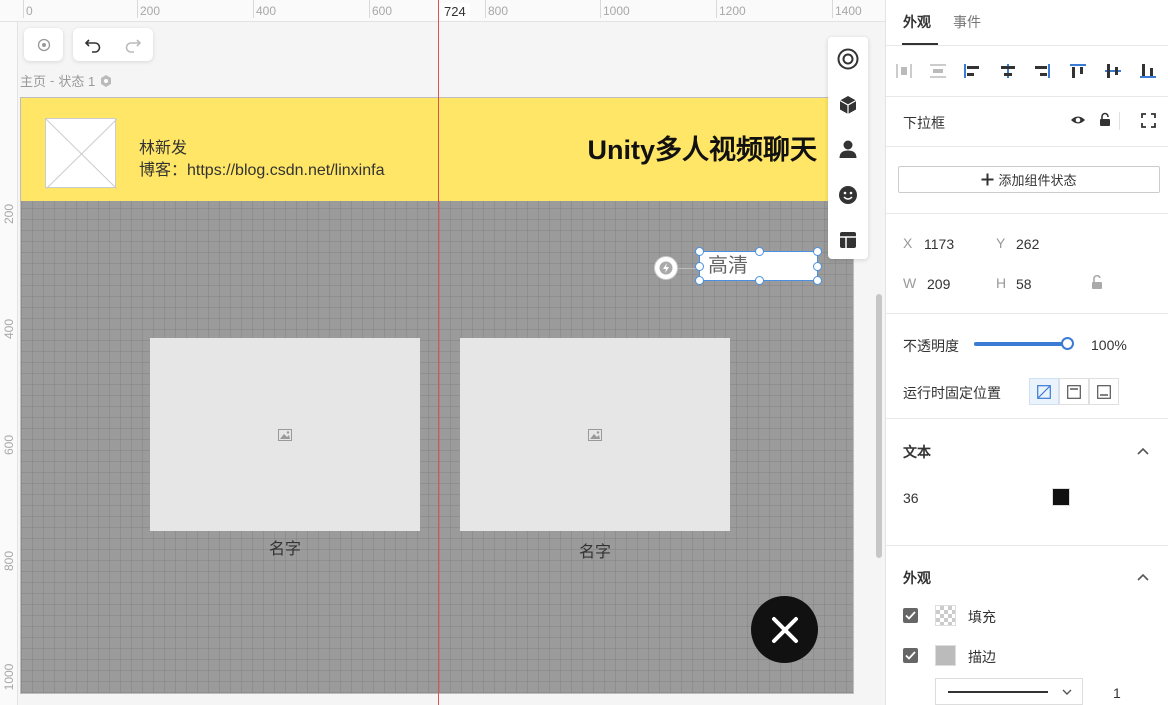 The height and width of the screenshot is (705, 1168). Describe the element at coordinates (1078, 121) in the screenshot. I see `visibility-eye-icon` at that location.